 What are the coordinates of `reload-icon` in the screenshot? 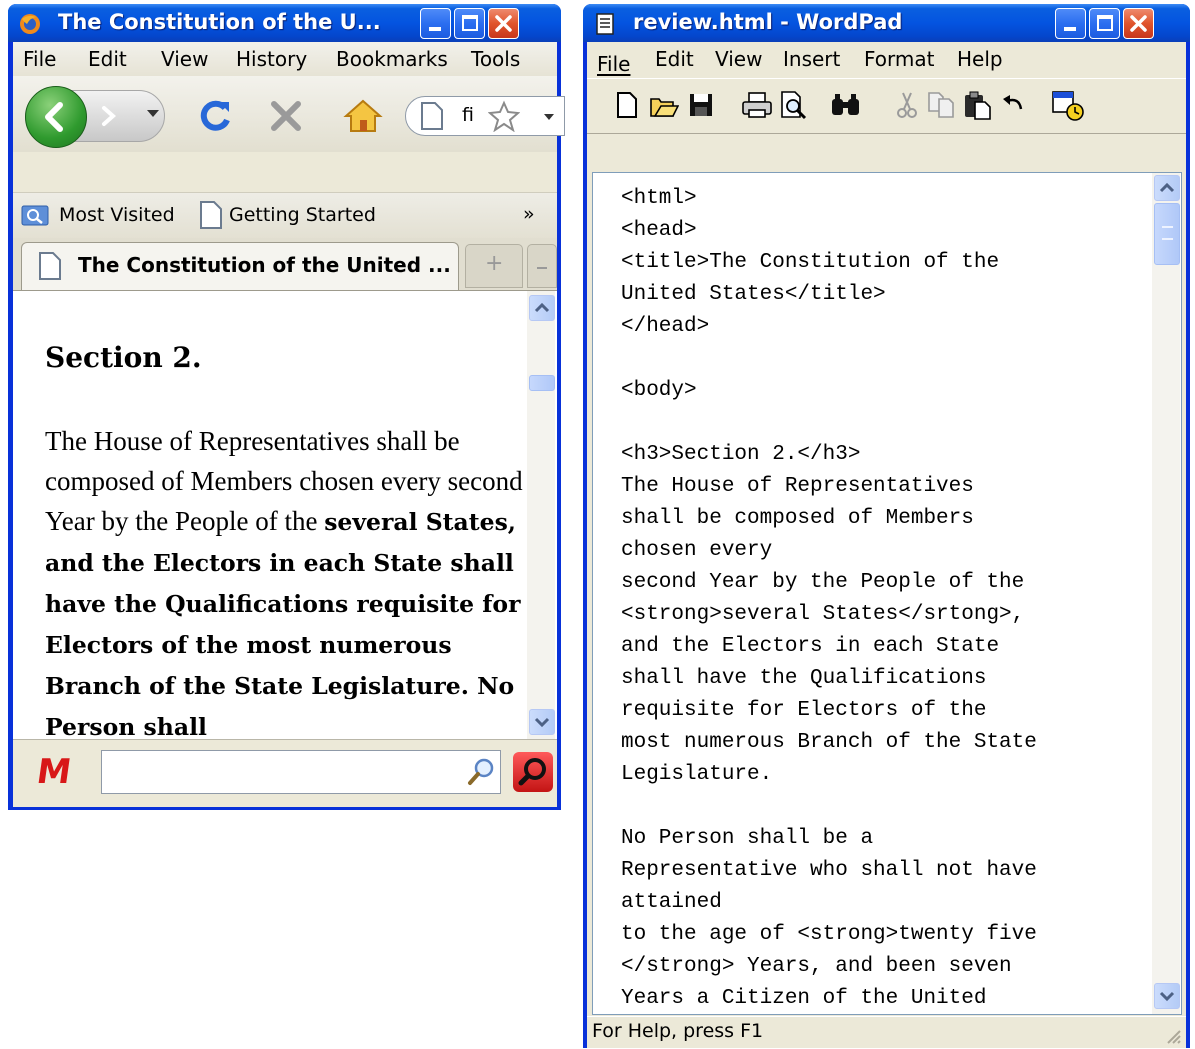 It's located at (215, 116).